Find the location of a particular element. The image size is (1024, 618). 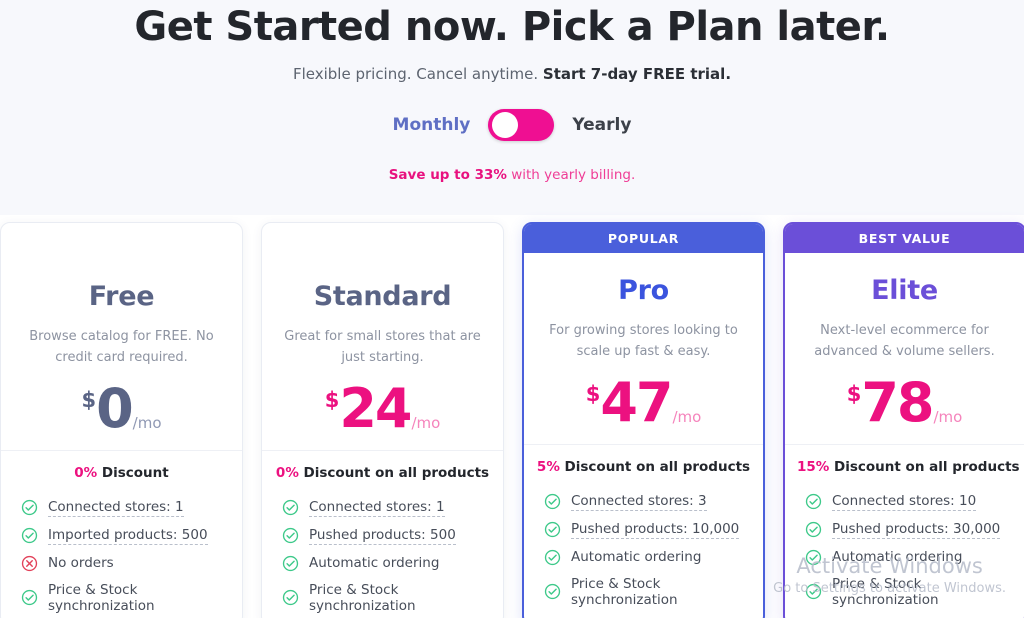

plan-price: $24/mo is located at coordinates (382, 408).